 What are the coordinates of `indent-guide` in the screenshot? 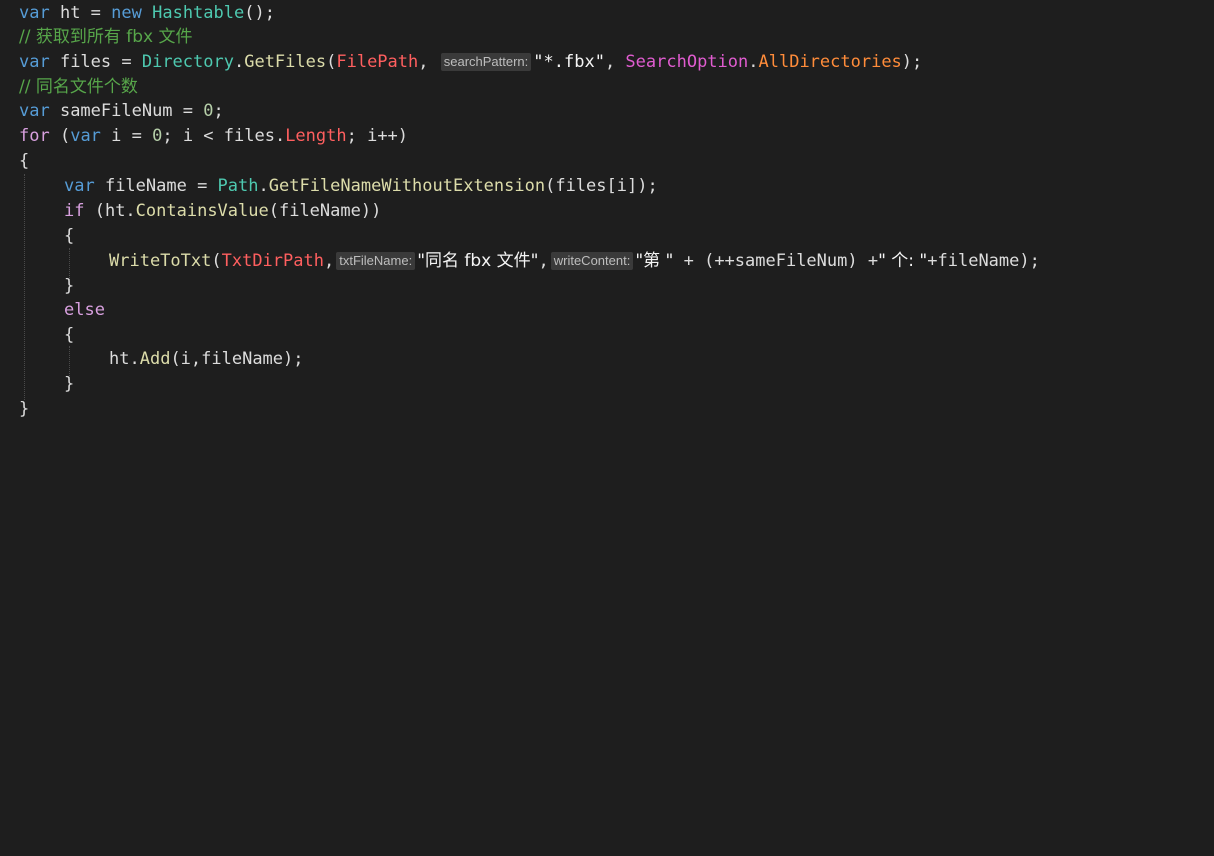 It's located at (24, 287).